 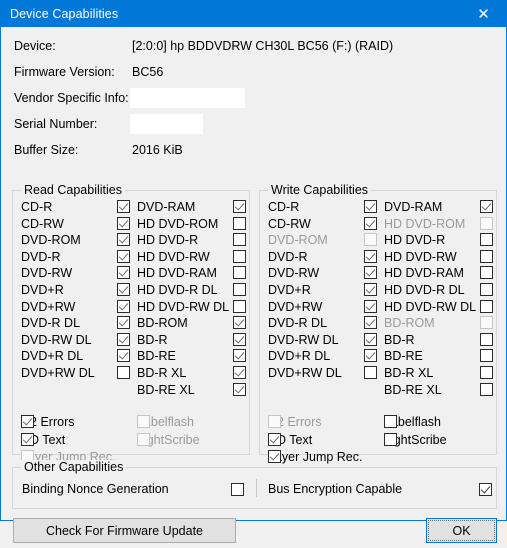 What do you see at coordinates (370, 223) in the screenshot?
I see `write-cap-checkbox-cd-rw` at bounding box center [370, 223].